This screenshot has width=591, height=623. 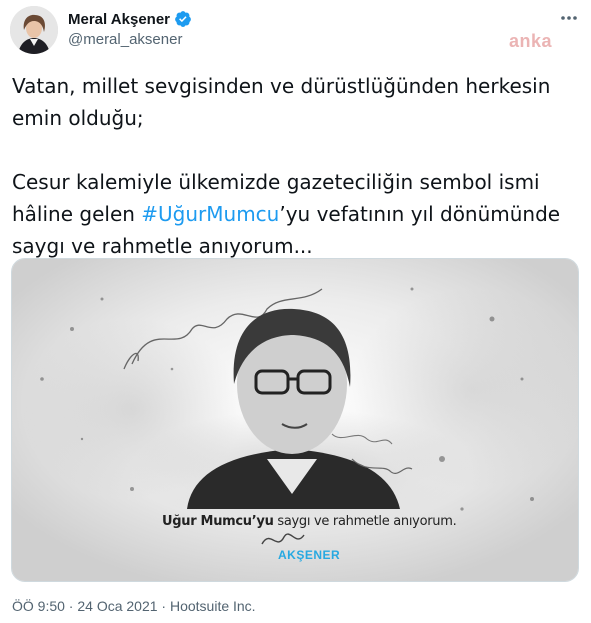 I want to click on more-options-icon, so click(x=569, y=18).